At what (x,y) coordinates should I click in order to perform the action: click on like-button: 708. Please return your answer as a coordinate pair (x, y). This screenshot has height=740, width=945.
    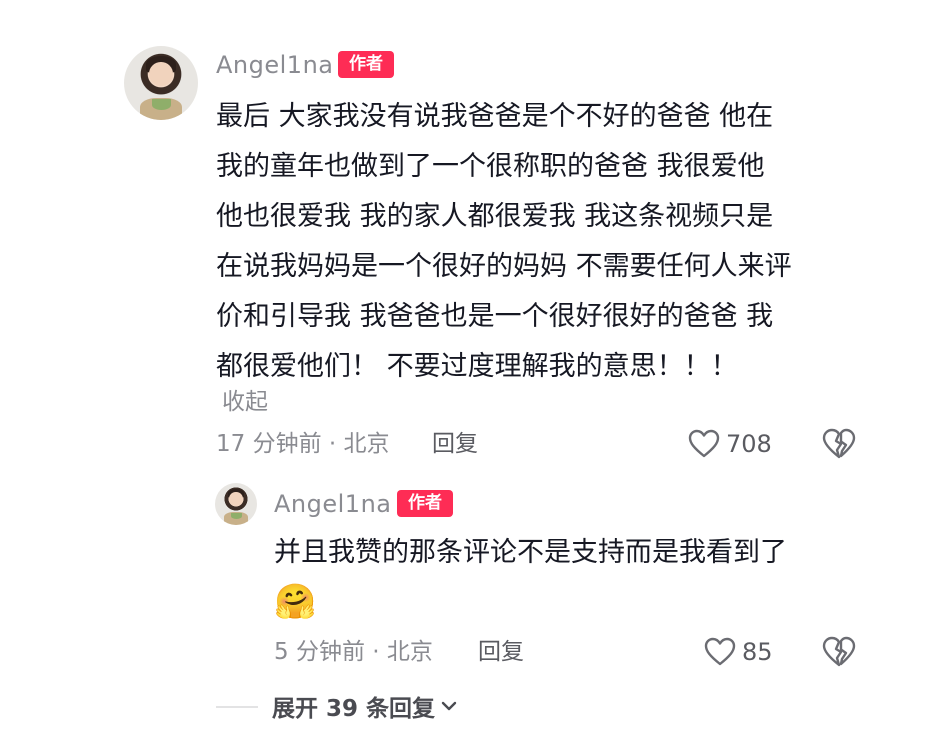
    Looking at the image, I should click on (730, 444).